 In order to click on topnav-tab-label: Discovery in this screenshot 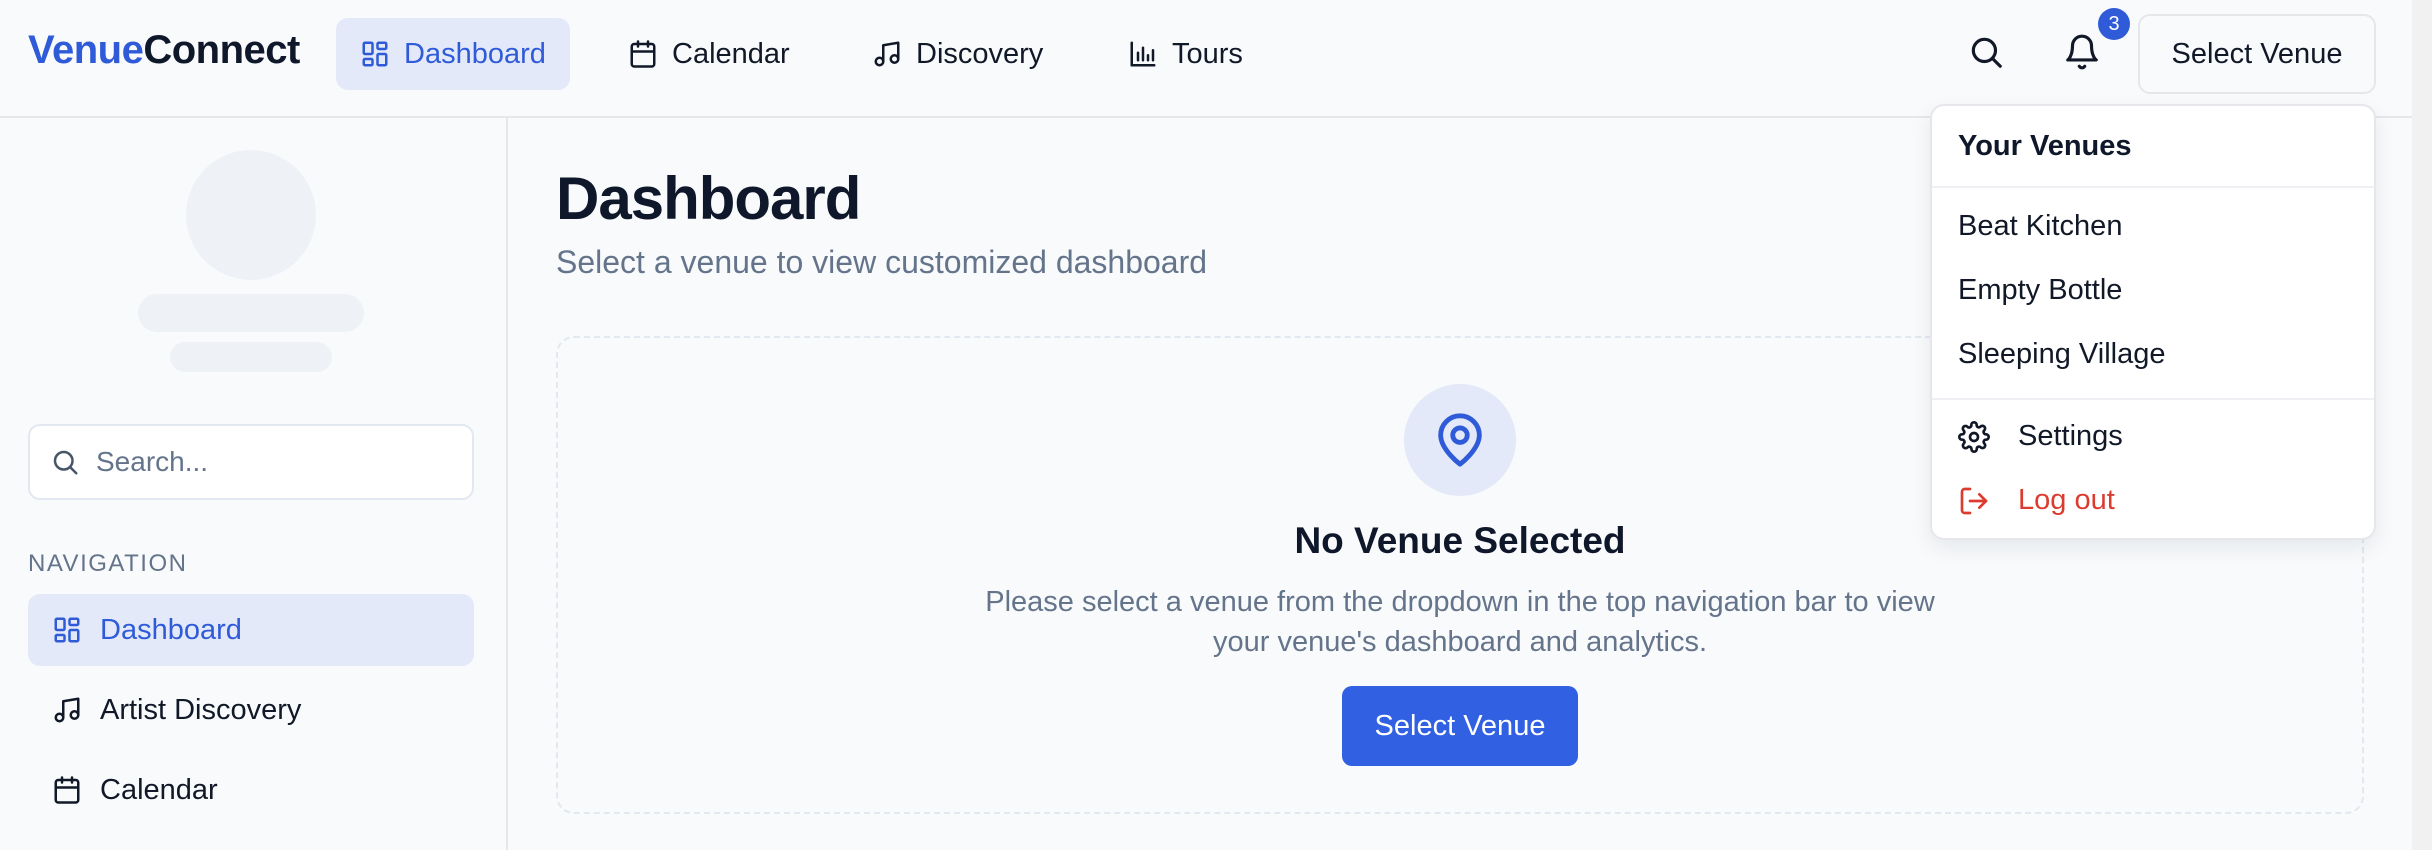, I will do `click(980, 53)`.